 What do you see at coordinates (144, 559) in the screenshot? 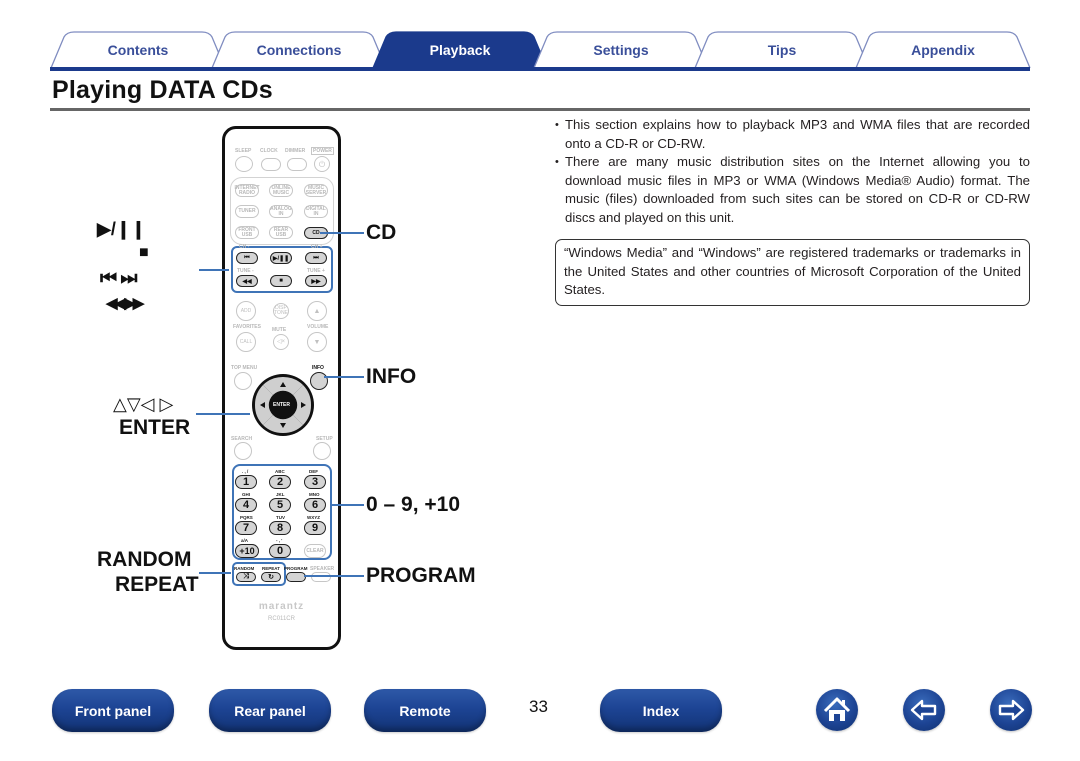
I see `callout-random: RANDOM` at bounding box center [144, 559].